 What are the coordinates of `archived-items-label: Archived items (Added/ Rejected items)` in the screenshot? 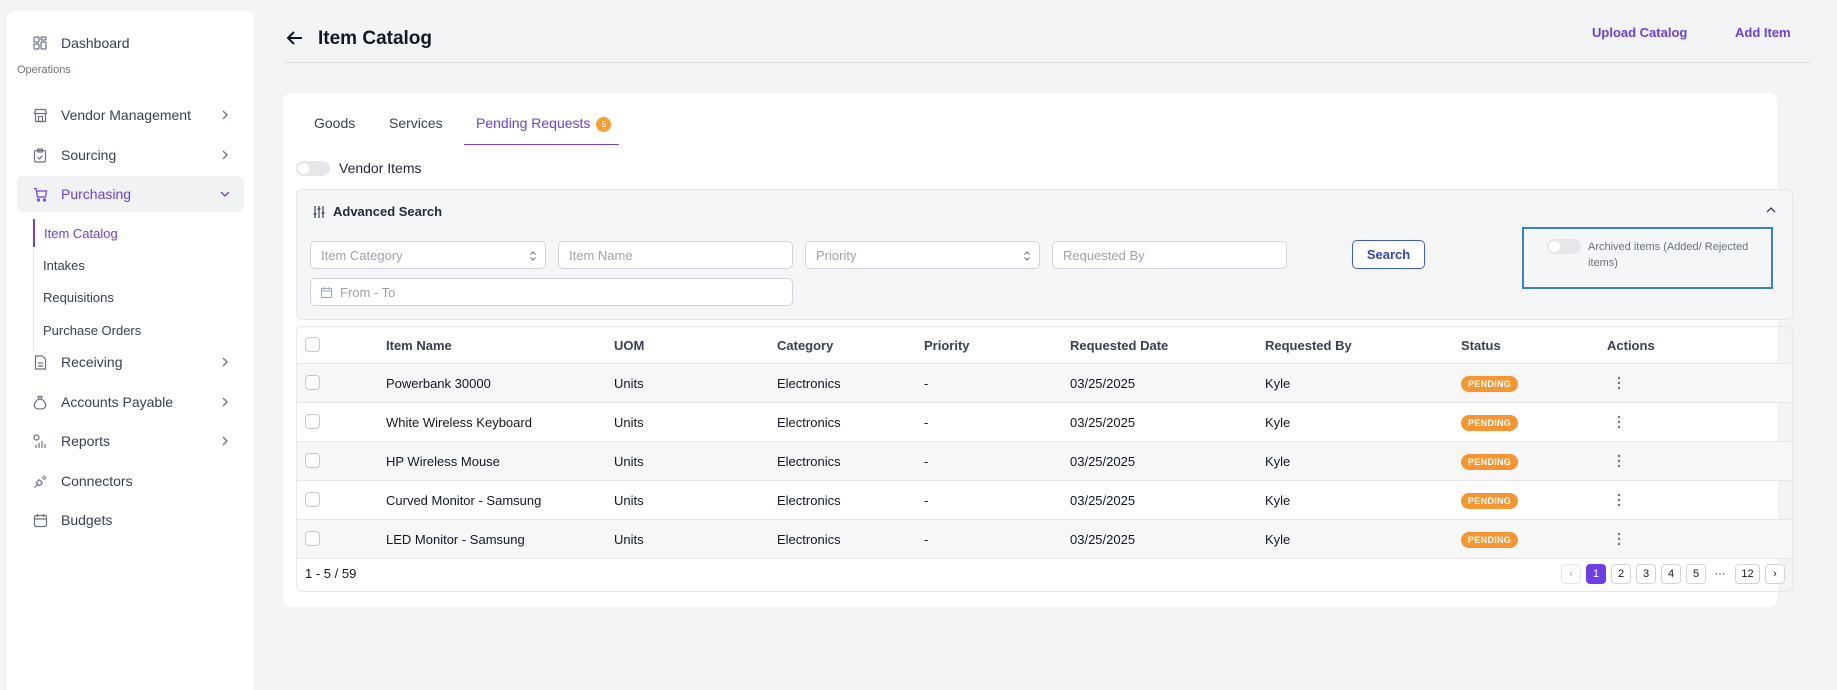 It's located at (1668, 255).